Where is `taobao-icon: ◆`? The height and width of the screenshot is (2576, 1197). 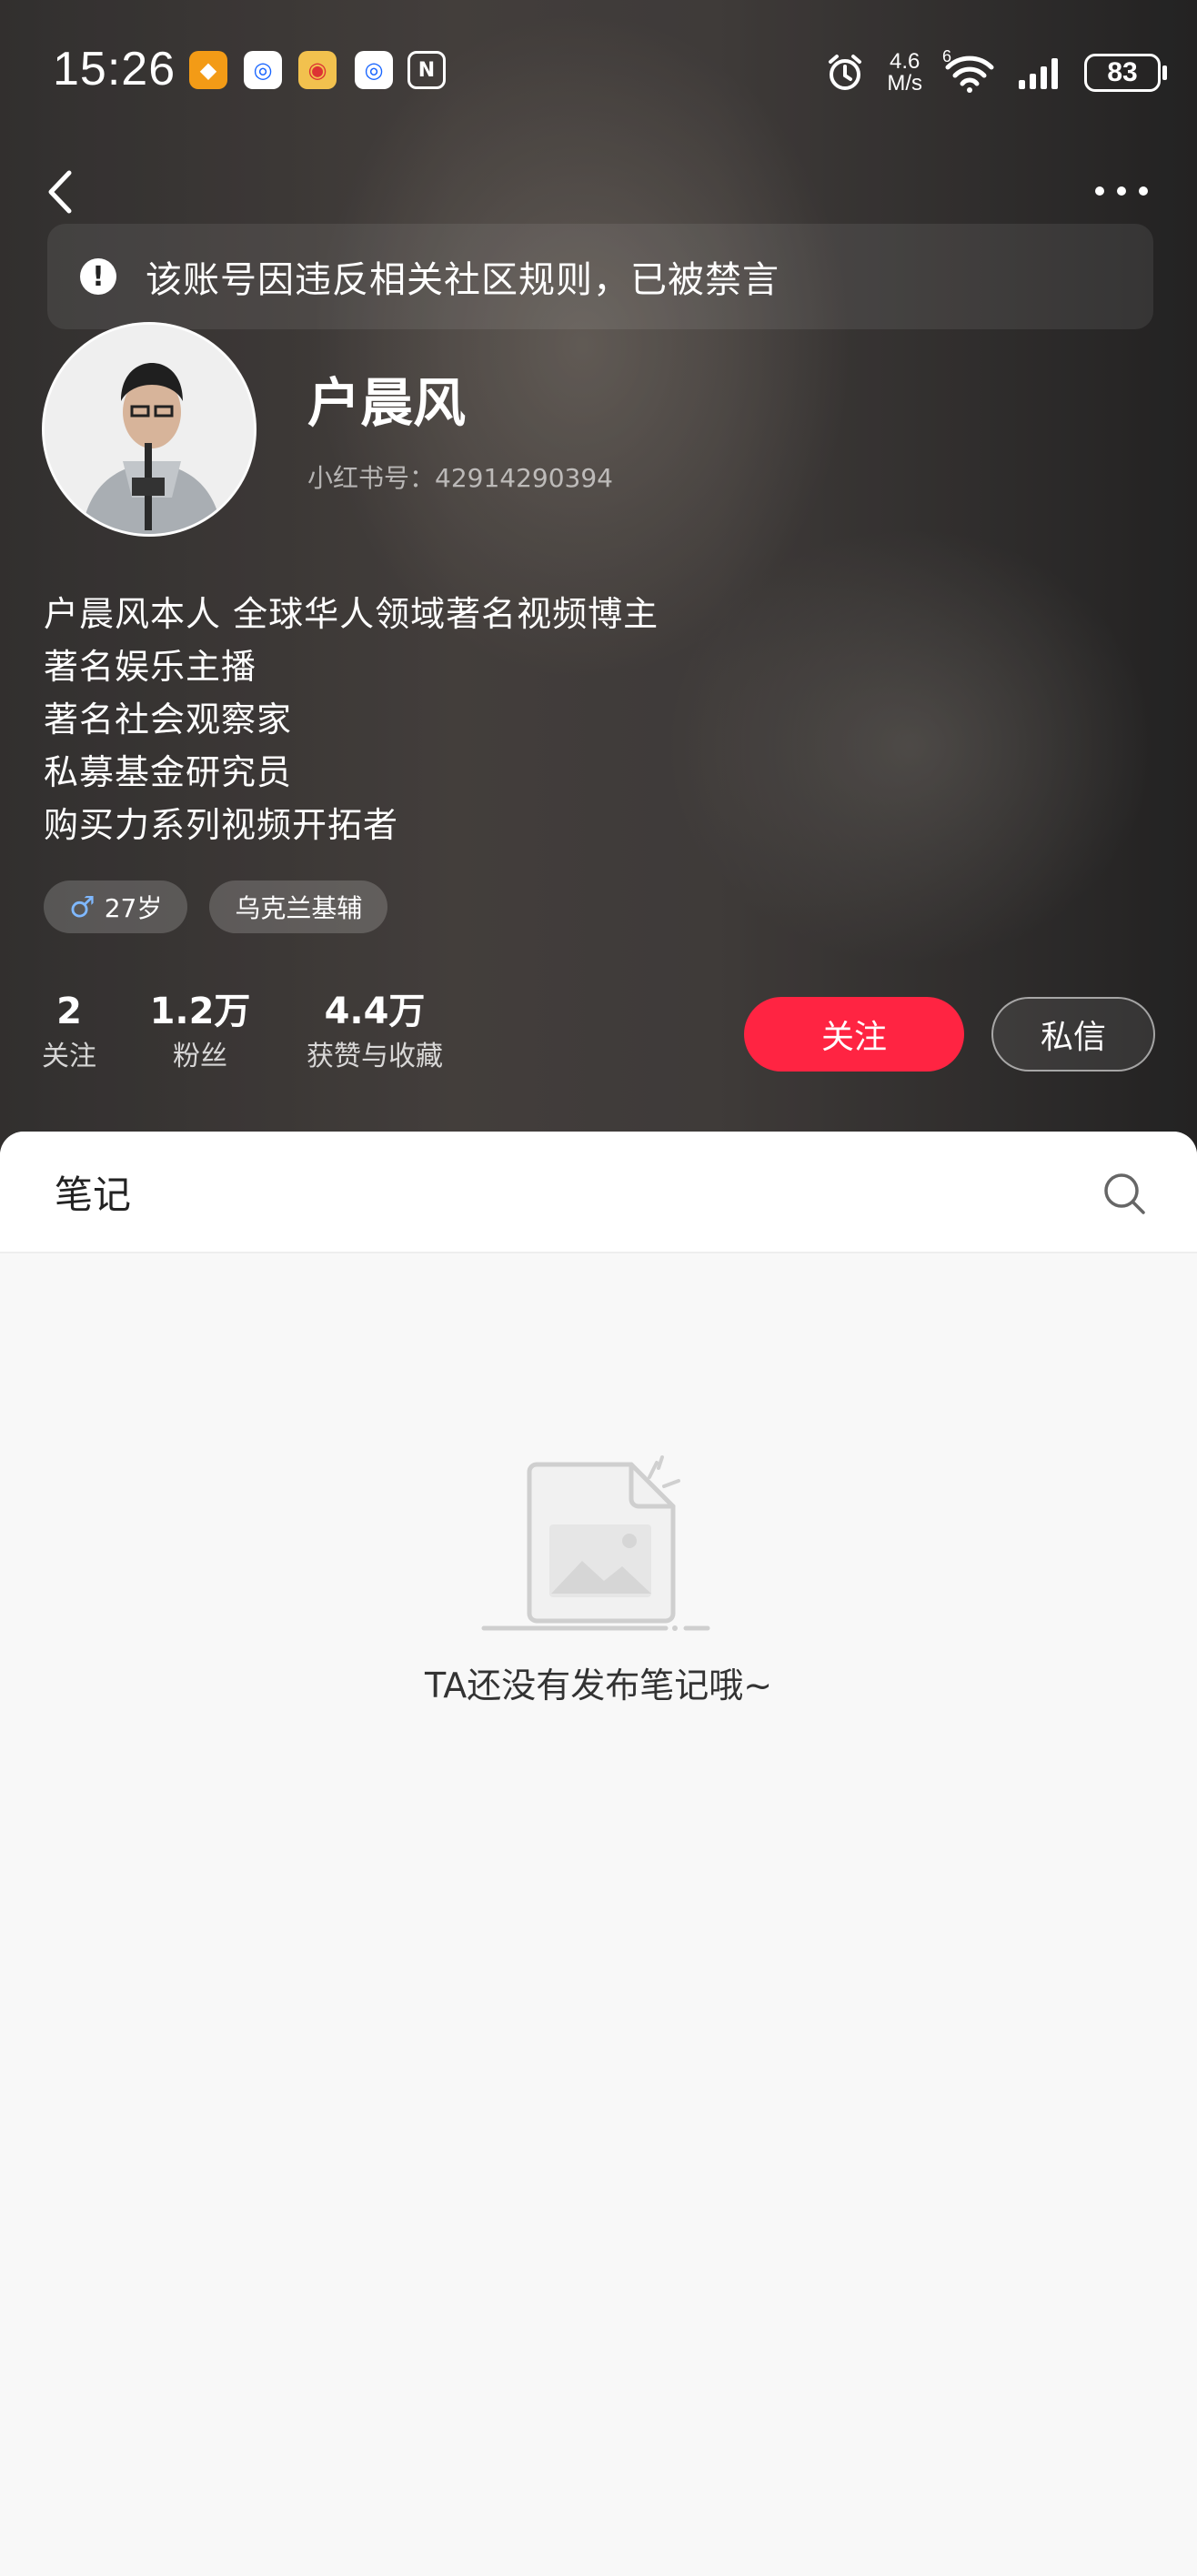 taobao-icon: ◆ is located at coordinates (208, 70).